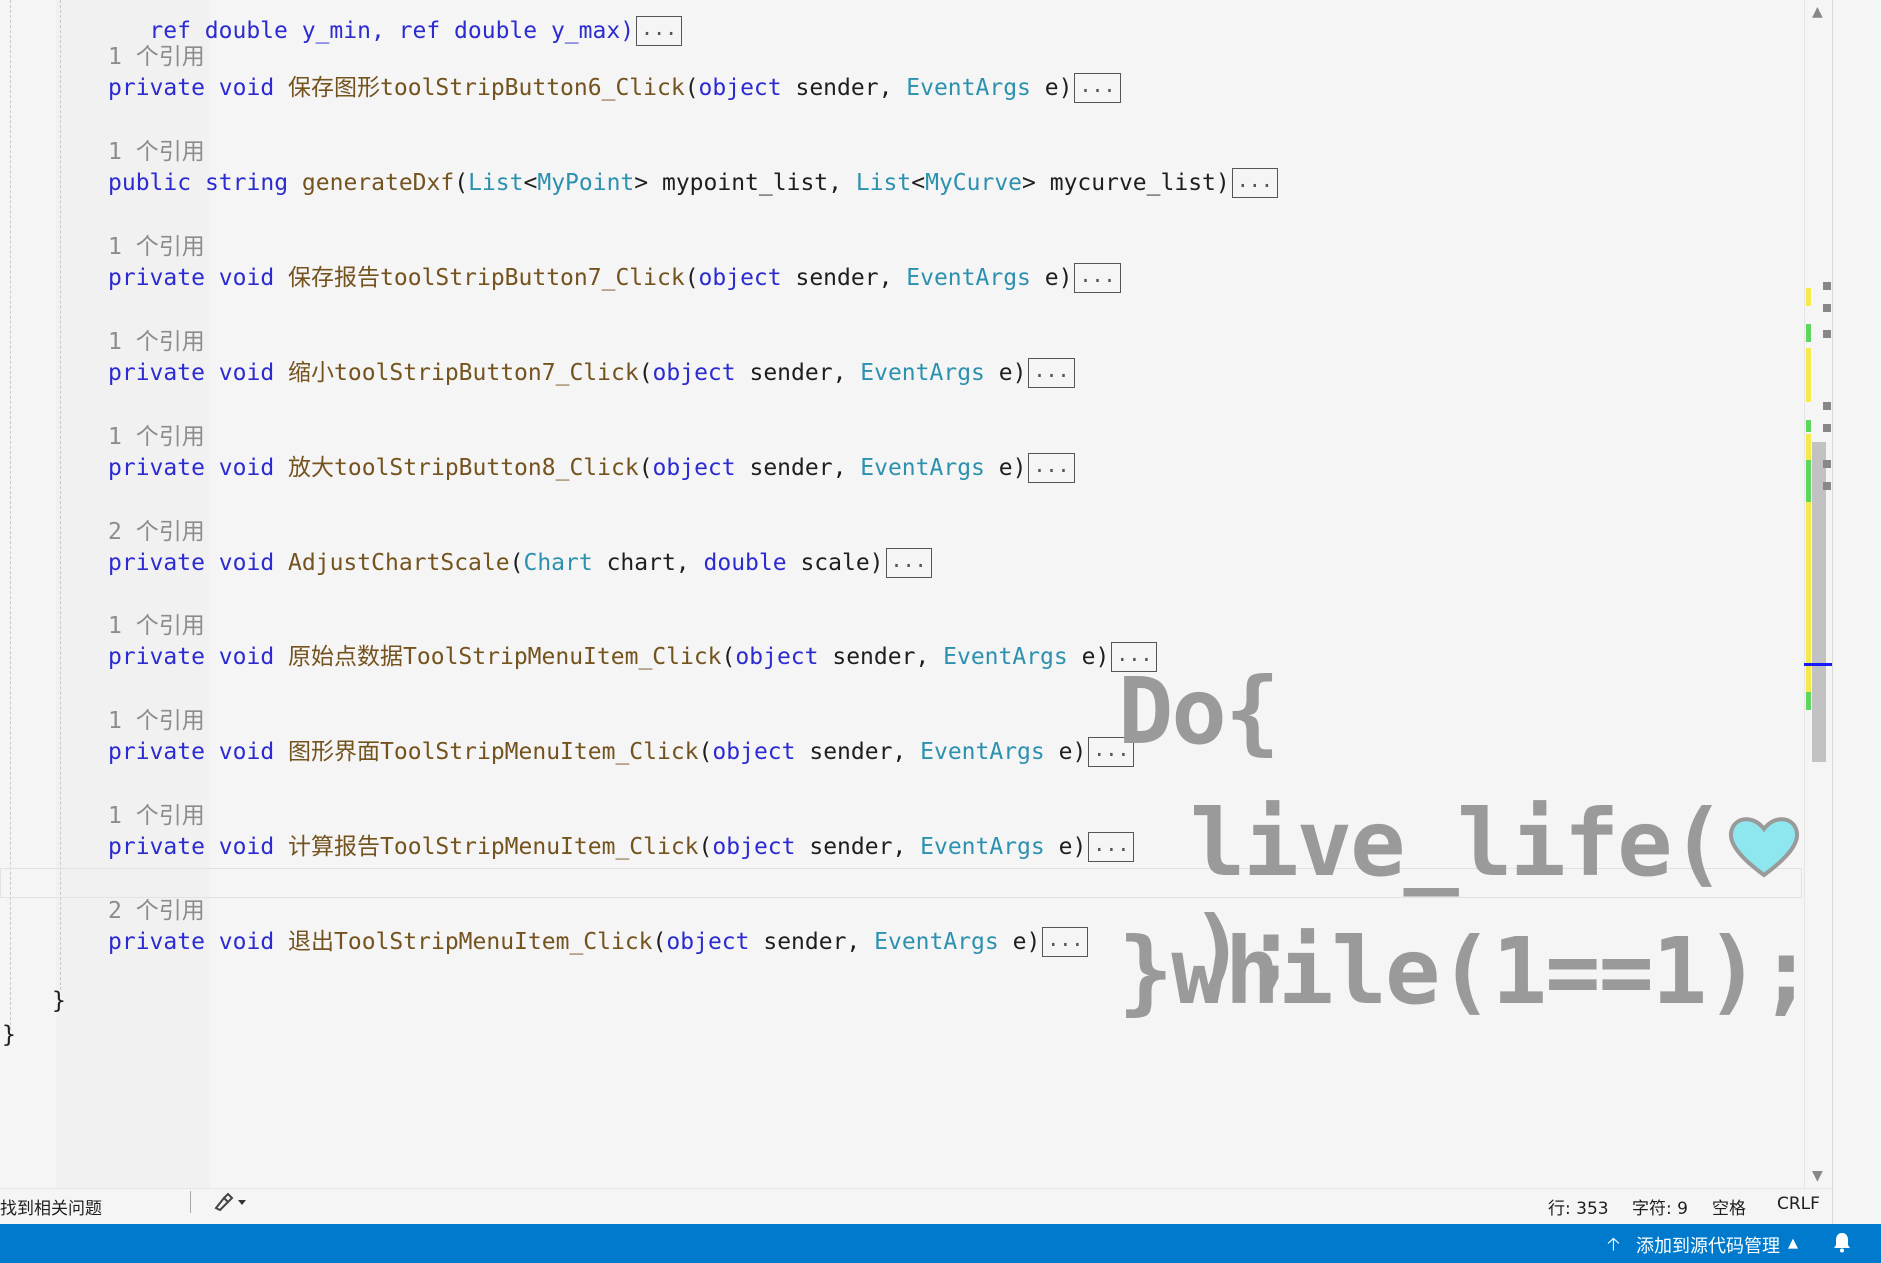 Image resolution: width=1881 pixels, height=1263 pixels. What do you see at coordinates (1817, 1176) in the screenshot?
I see `scroll-down-arrow: ▼` at bounding box center [1817, 1176].